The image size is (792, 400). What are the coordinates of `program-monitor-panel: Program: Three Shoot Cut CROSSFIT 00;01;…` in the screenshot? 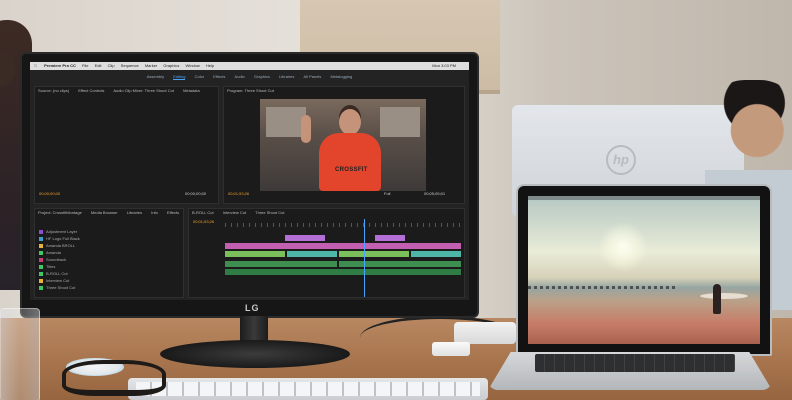 It's located at (344, 145).